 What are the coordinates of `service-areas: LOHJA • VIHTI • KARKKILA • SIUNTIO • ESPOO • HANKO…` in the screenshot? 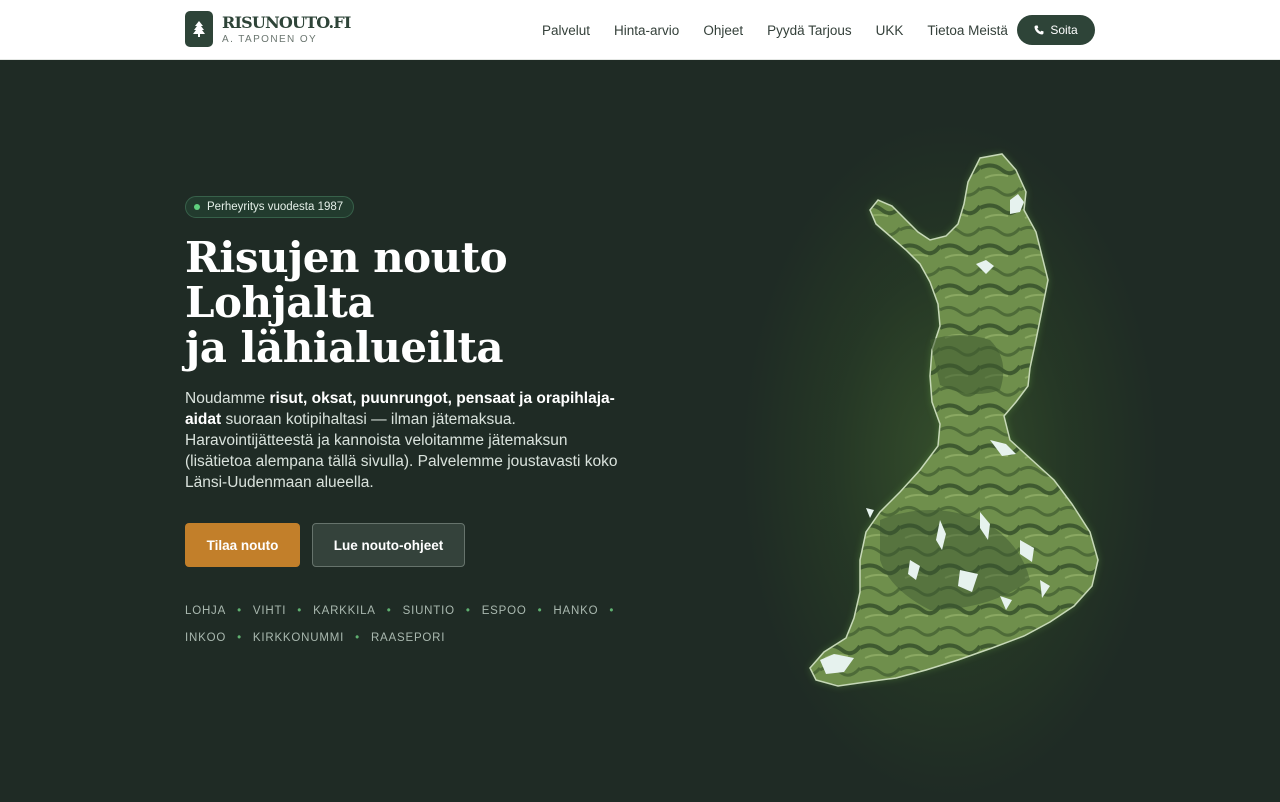 It's located at (399, 625).